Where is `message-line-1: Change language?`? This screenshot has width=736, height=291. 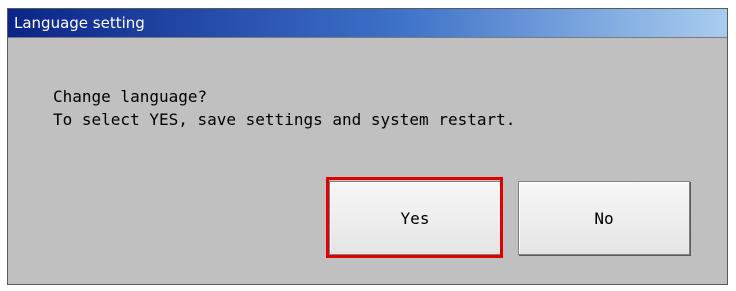
message-line-1: Change language? is located at coordinates (130, 96).